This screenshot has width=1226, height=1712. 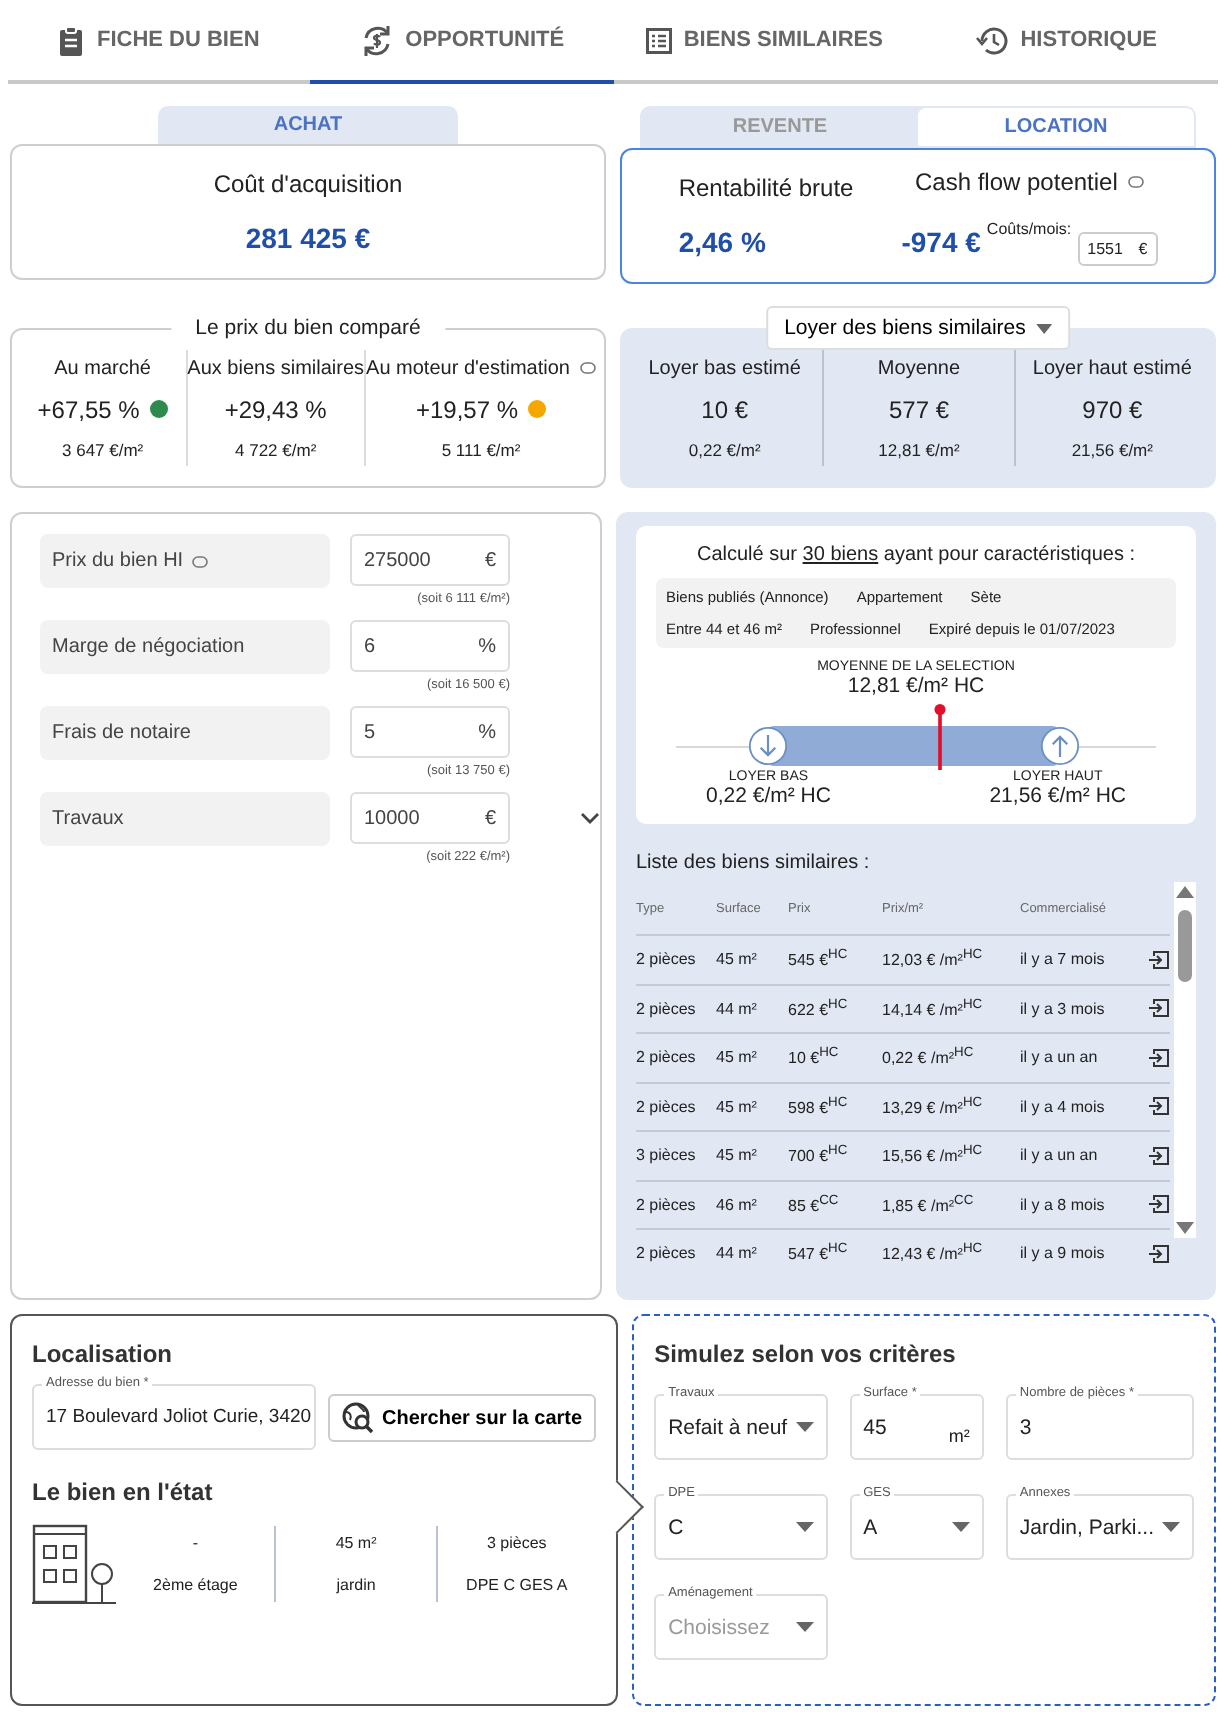 I want to click on table-cell-text: 12,43 € /m²$^{HC}$, so click(x=933, y=1253).